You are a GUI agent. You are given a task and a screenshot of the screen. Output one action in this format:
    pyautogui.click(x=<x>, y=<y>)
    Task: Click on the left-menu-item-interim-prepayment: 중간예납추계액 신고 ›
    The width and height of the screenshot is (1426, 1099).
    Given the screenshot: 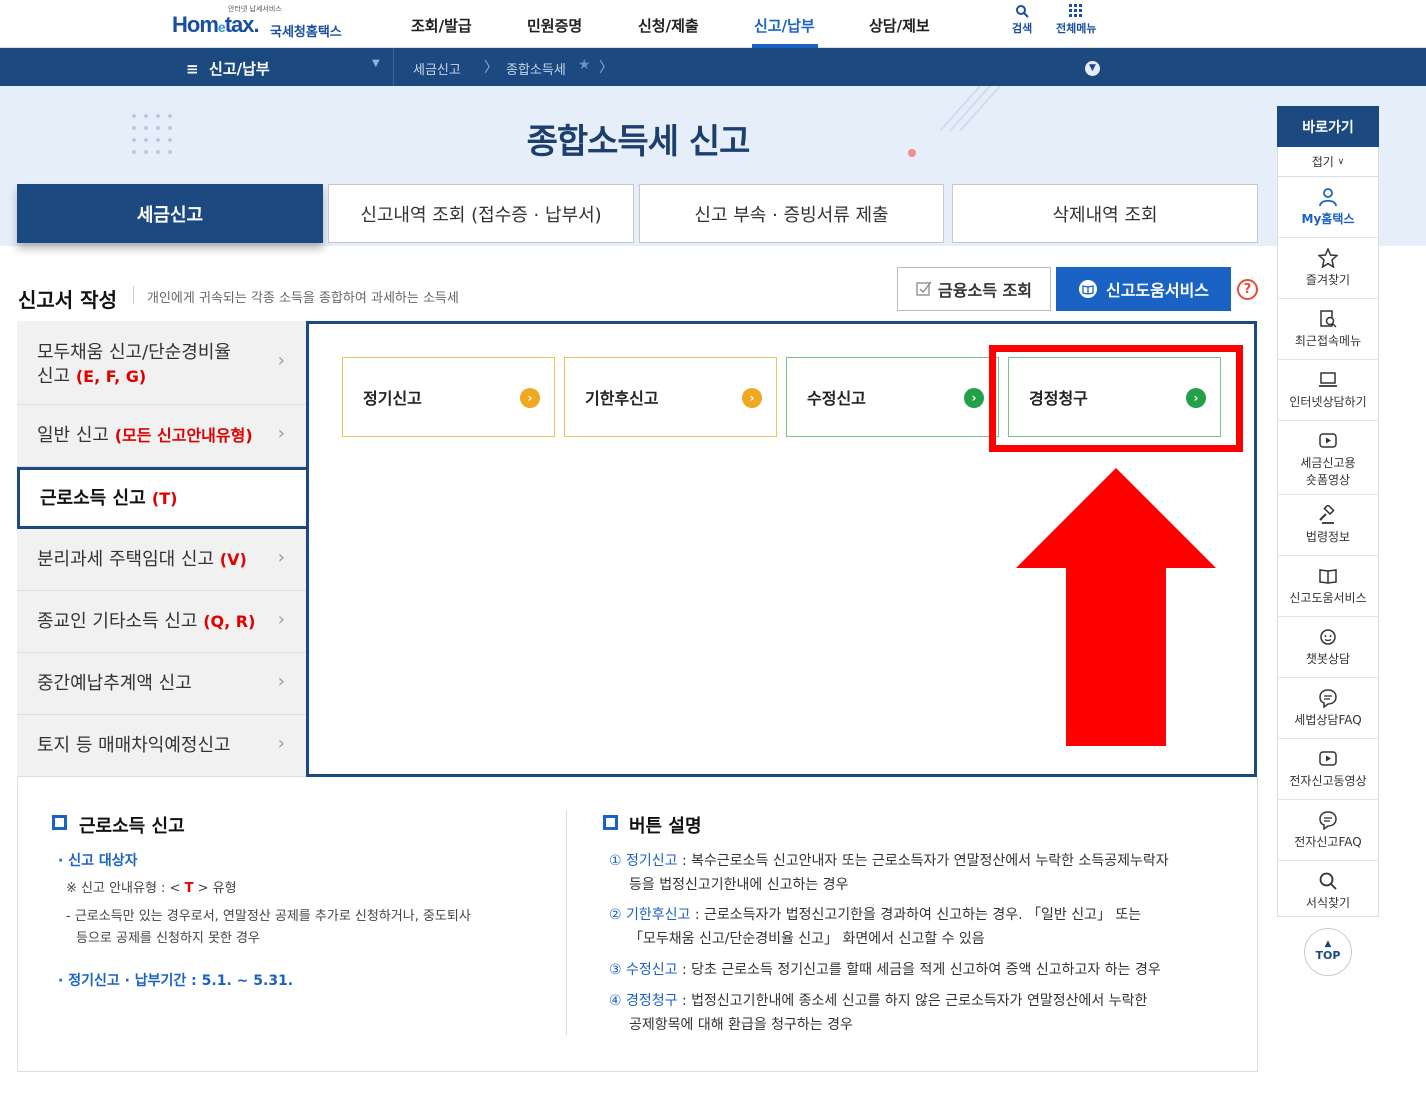 What is the action you would take?
    pyautogui.click(x=162, y=684)
    